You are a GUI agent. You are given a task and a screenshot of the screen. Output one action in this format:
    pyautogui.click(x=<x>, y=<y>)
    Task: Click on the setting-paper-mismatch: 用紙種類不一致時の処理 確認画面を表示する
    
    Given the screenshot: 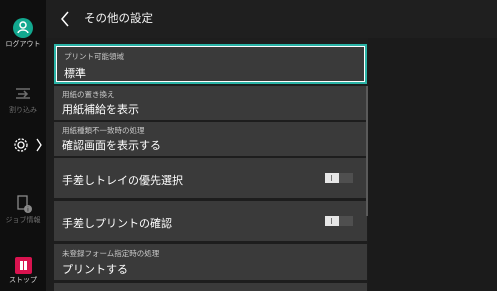 What is the action you would take?
    pyautogui.click(x=210, y=139)
    